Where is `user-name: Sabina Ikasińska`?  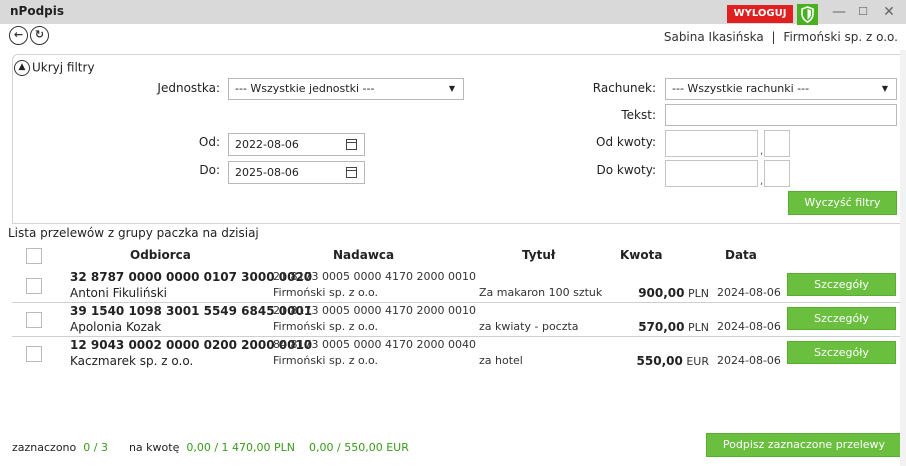 user-name: Sabina Ikasińska is located at coordinates (713, 37).